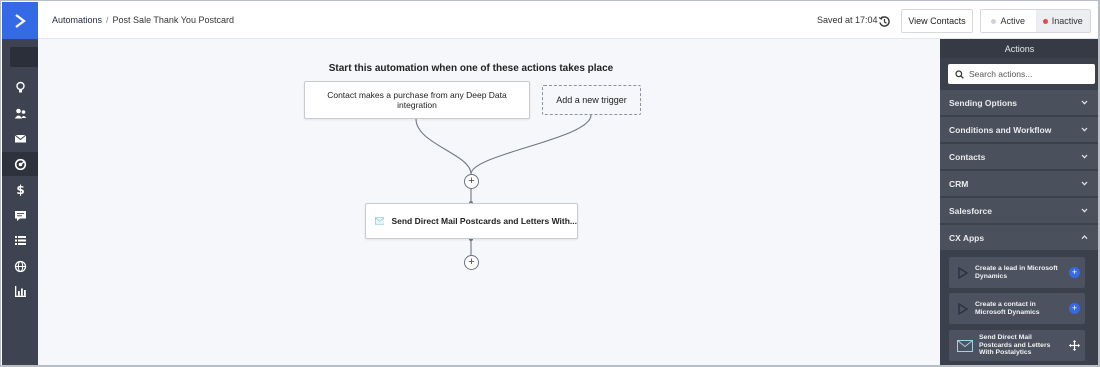  What do you see at coordinates (1029, 74) in the screenshot?
I see `search-actions-input` at bounding box center [1029, 74].